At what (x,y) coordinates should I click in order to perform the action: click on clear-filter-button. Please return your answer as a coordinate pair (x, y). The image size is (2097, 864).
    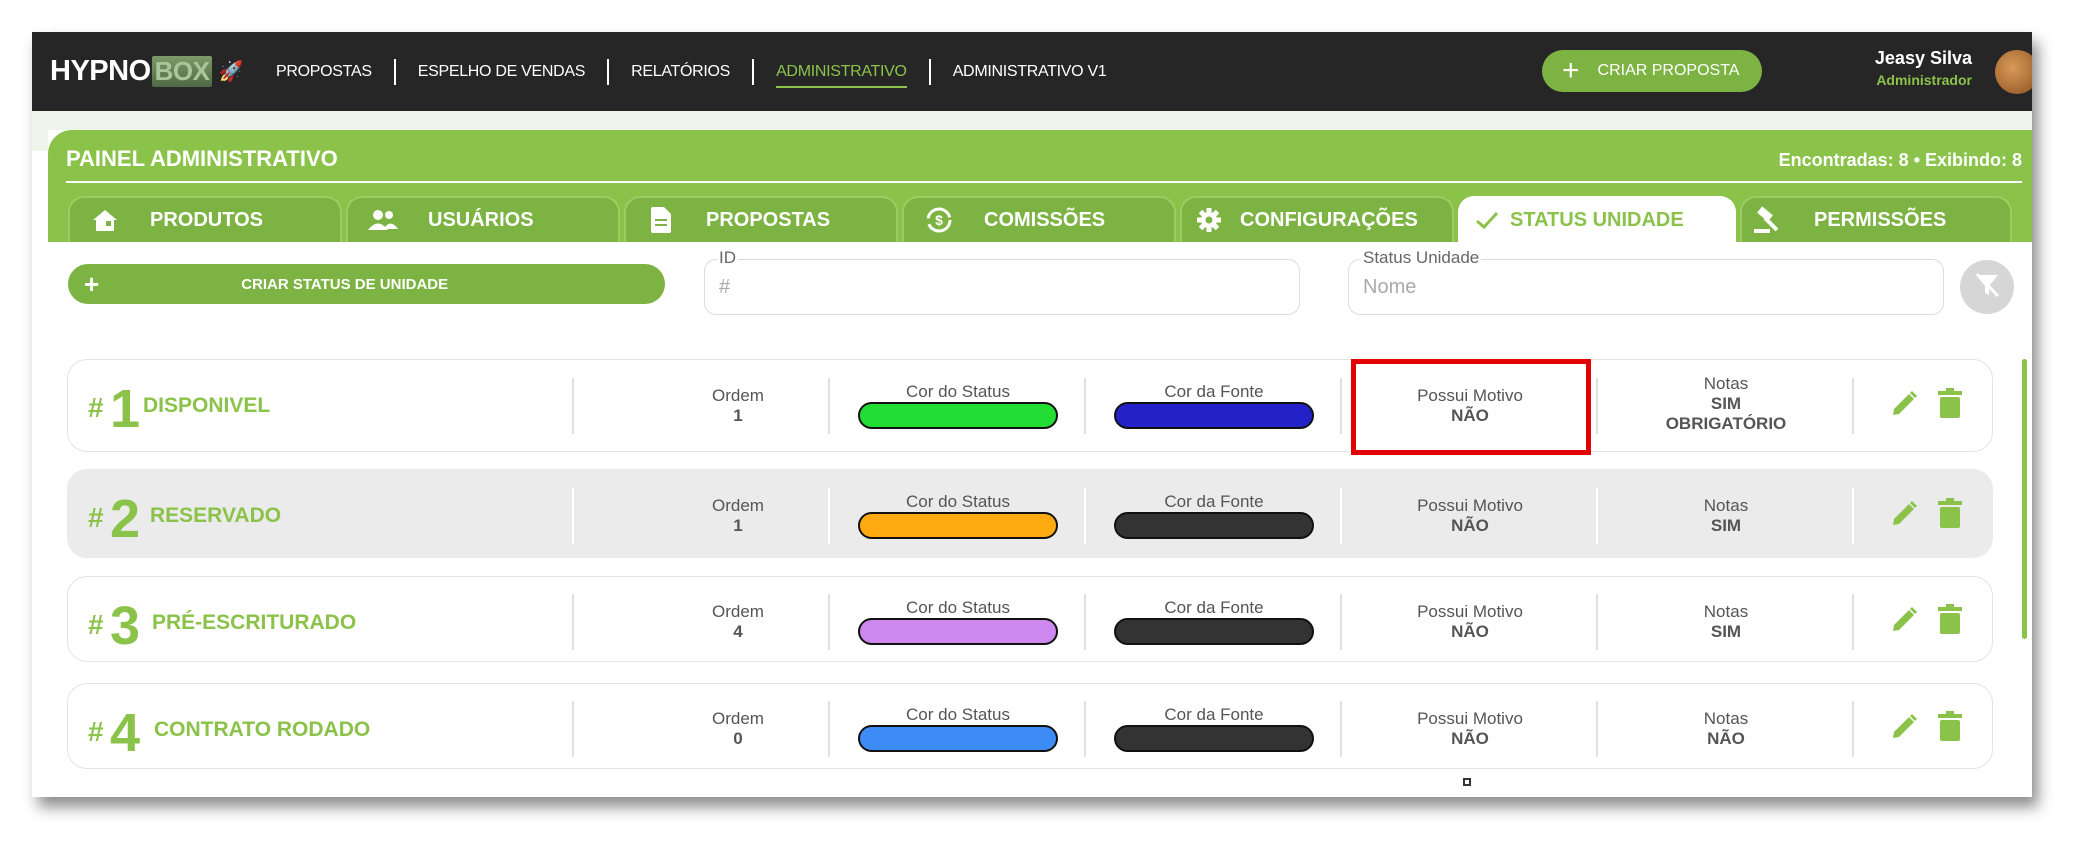
    Looking at the image, I should click on (1987, 287).